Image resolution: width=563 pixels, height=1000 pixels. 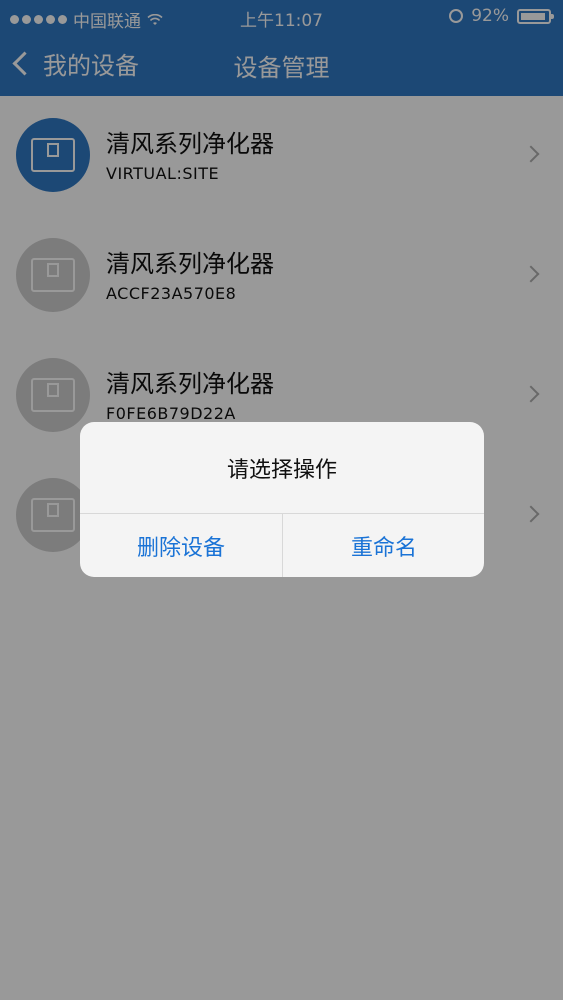 What do you see at coordinates (282, 499) in the screenshot?
I see `action-dialog: 请选择操作 删除设备 重命名` at bounding box center [282, 499].